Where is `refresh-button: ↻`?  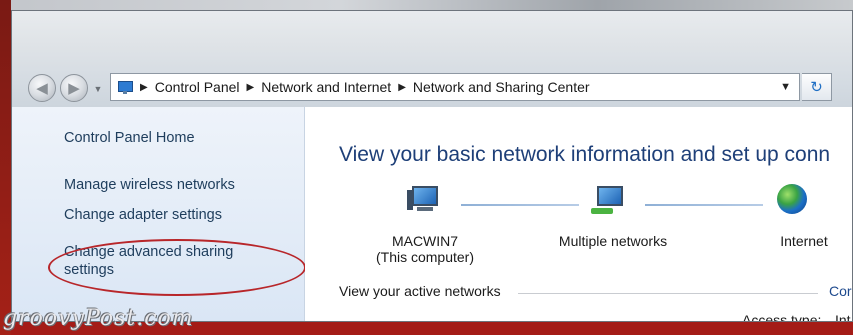
refresh-button: ↻ is located at coordinates (817, 87).